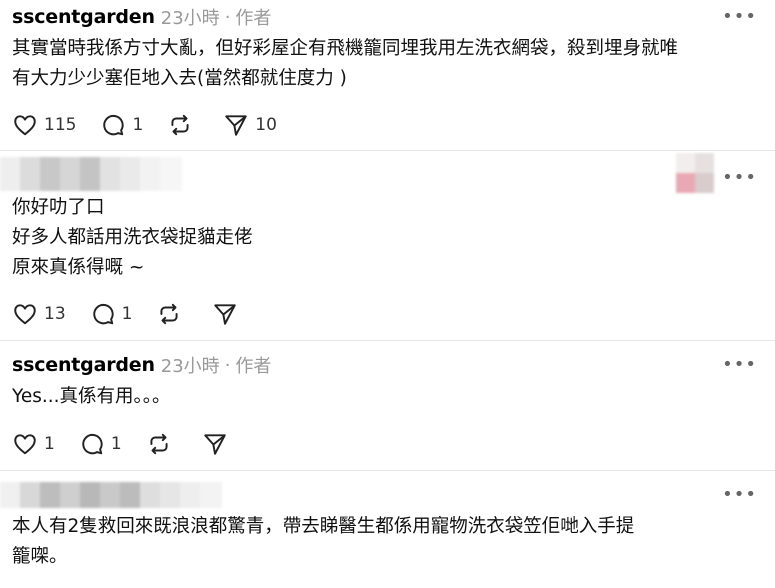 Image resolution: width=775 pixels, height=588 pixels. I want to click on share-count: 10, so click(266, 125).